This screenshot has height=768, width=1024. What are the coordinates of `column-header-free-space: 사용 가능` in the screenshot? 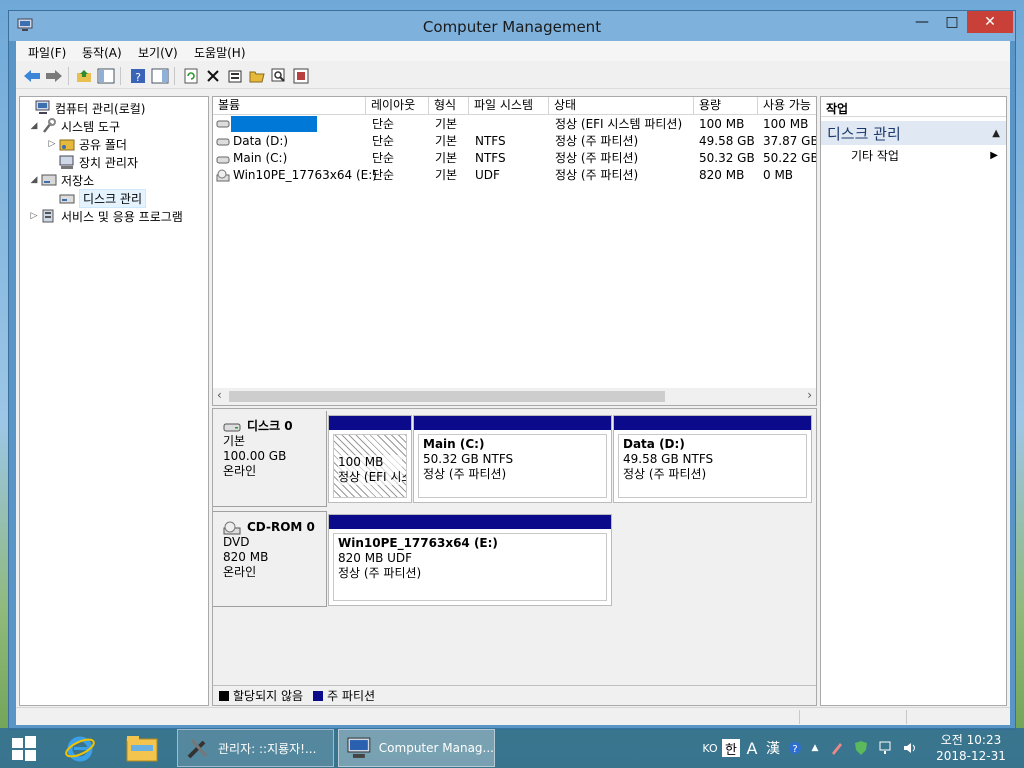 It's located at (787, 106).